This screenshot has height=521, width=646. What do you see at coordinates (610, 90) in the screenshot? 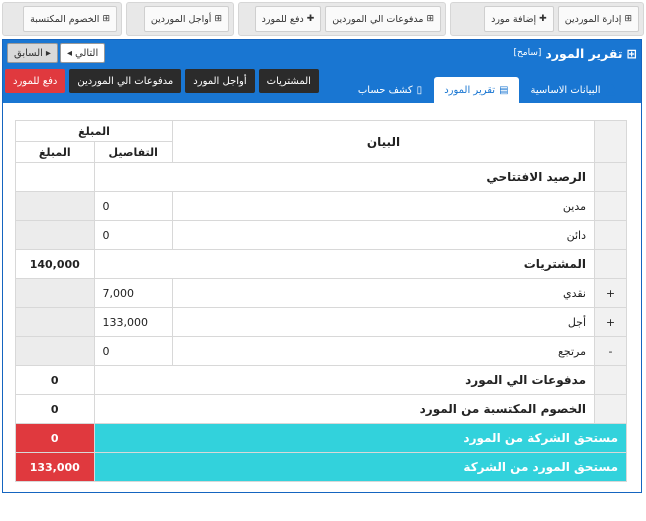
I see `user-icon: 👤` at bounding box center [610, 90].